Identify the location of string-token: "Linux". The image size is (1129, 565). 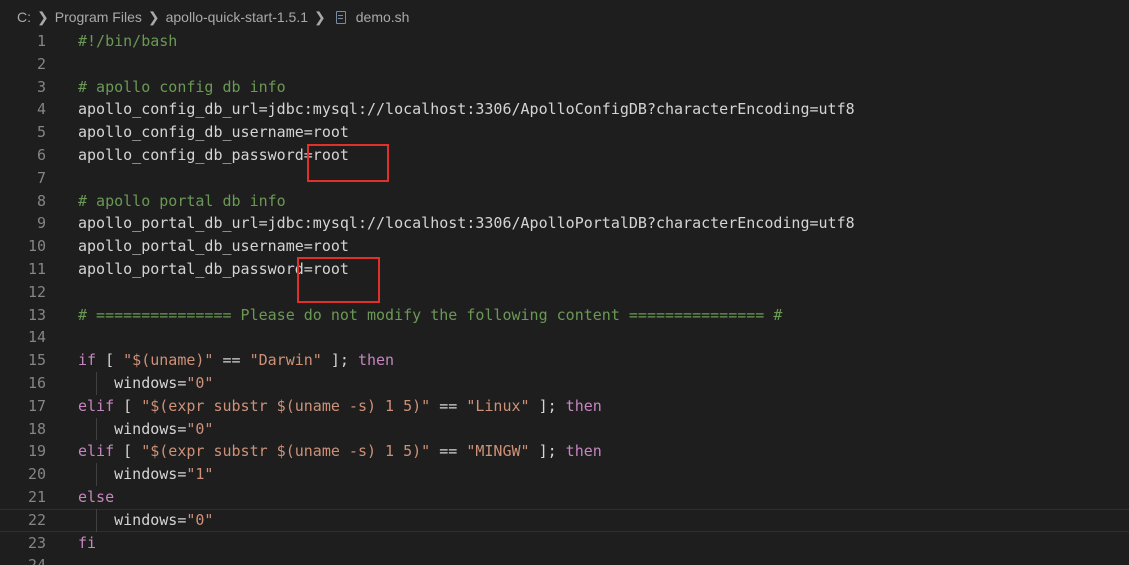
(498, 405).